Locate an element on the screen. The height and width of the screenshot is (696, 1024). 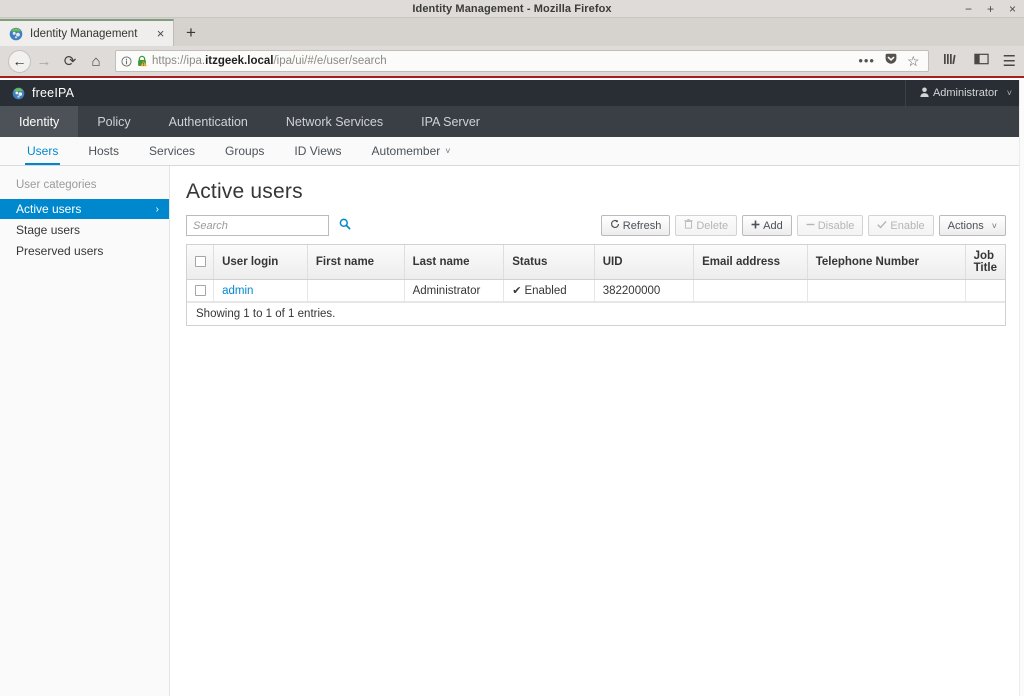
table-footer: Showing 1 to 1 of 1 entries. is located at coordinates (596, 313).